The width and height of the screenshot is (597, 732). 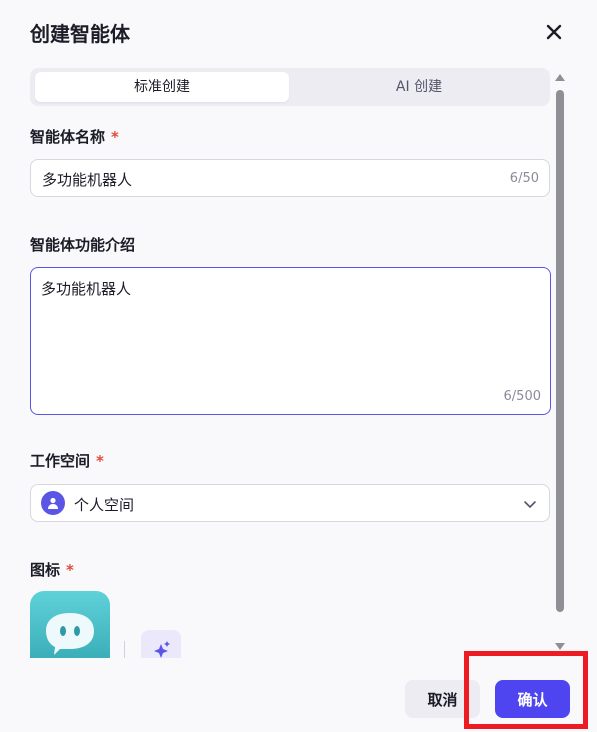 I want to click on cancel-button: 取消, so click(x=442, y=699).